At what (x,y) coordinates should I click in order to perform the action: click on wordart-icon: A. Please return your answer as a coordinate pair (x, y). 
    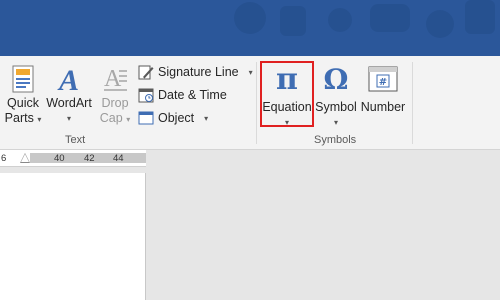
    Looking at the image, I should click on (69, 79).